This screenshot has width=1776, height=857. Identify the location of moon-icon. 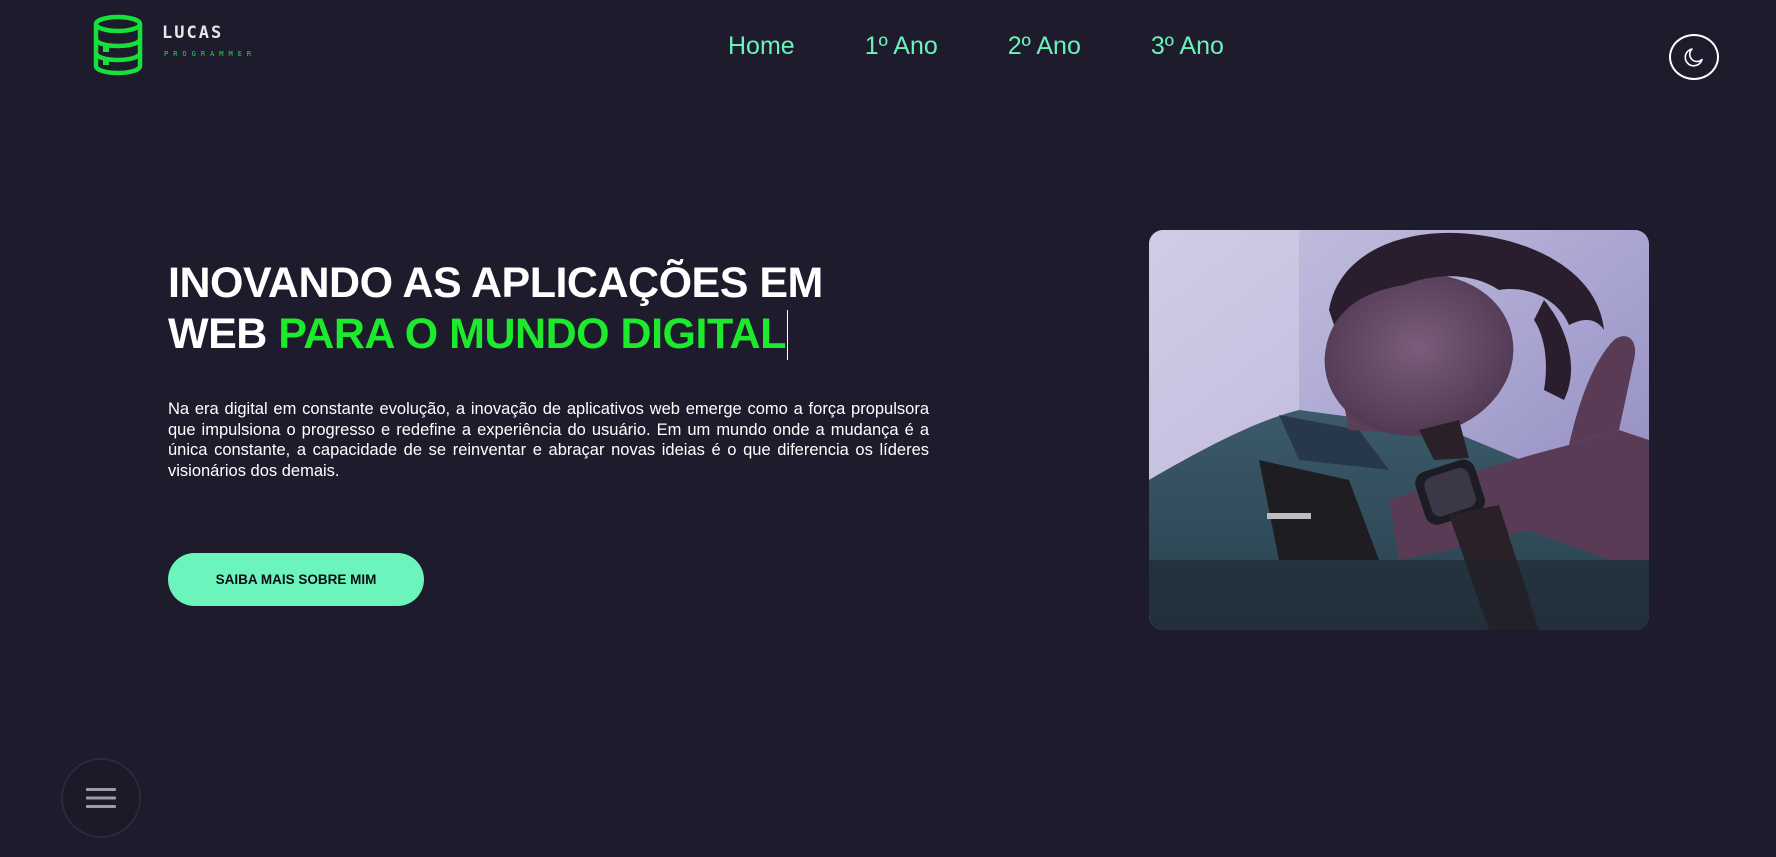
(1693, 57).